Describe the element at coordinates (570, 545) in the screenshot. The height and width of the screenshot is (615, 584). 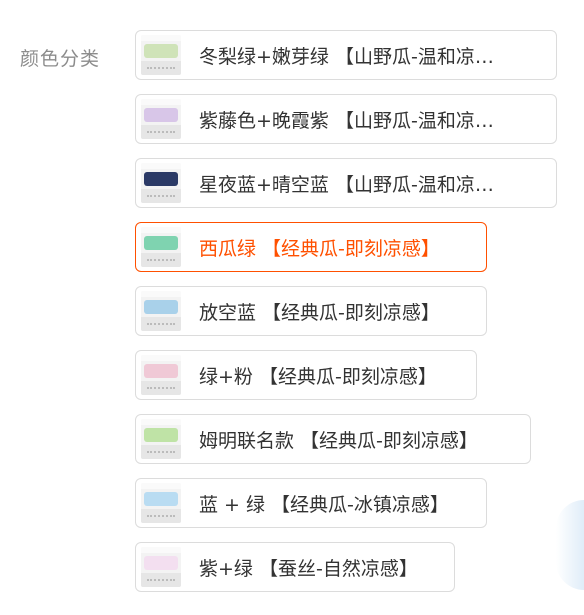
I see `scroll-edge-shadow` at that location.